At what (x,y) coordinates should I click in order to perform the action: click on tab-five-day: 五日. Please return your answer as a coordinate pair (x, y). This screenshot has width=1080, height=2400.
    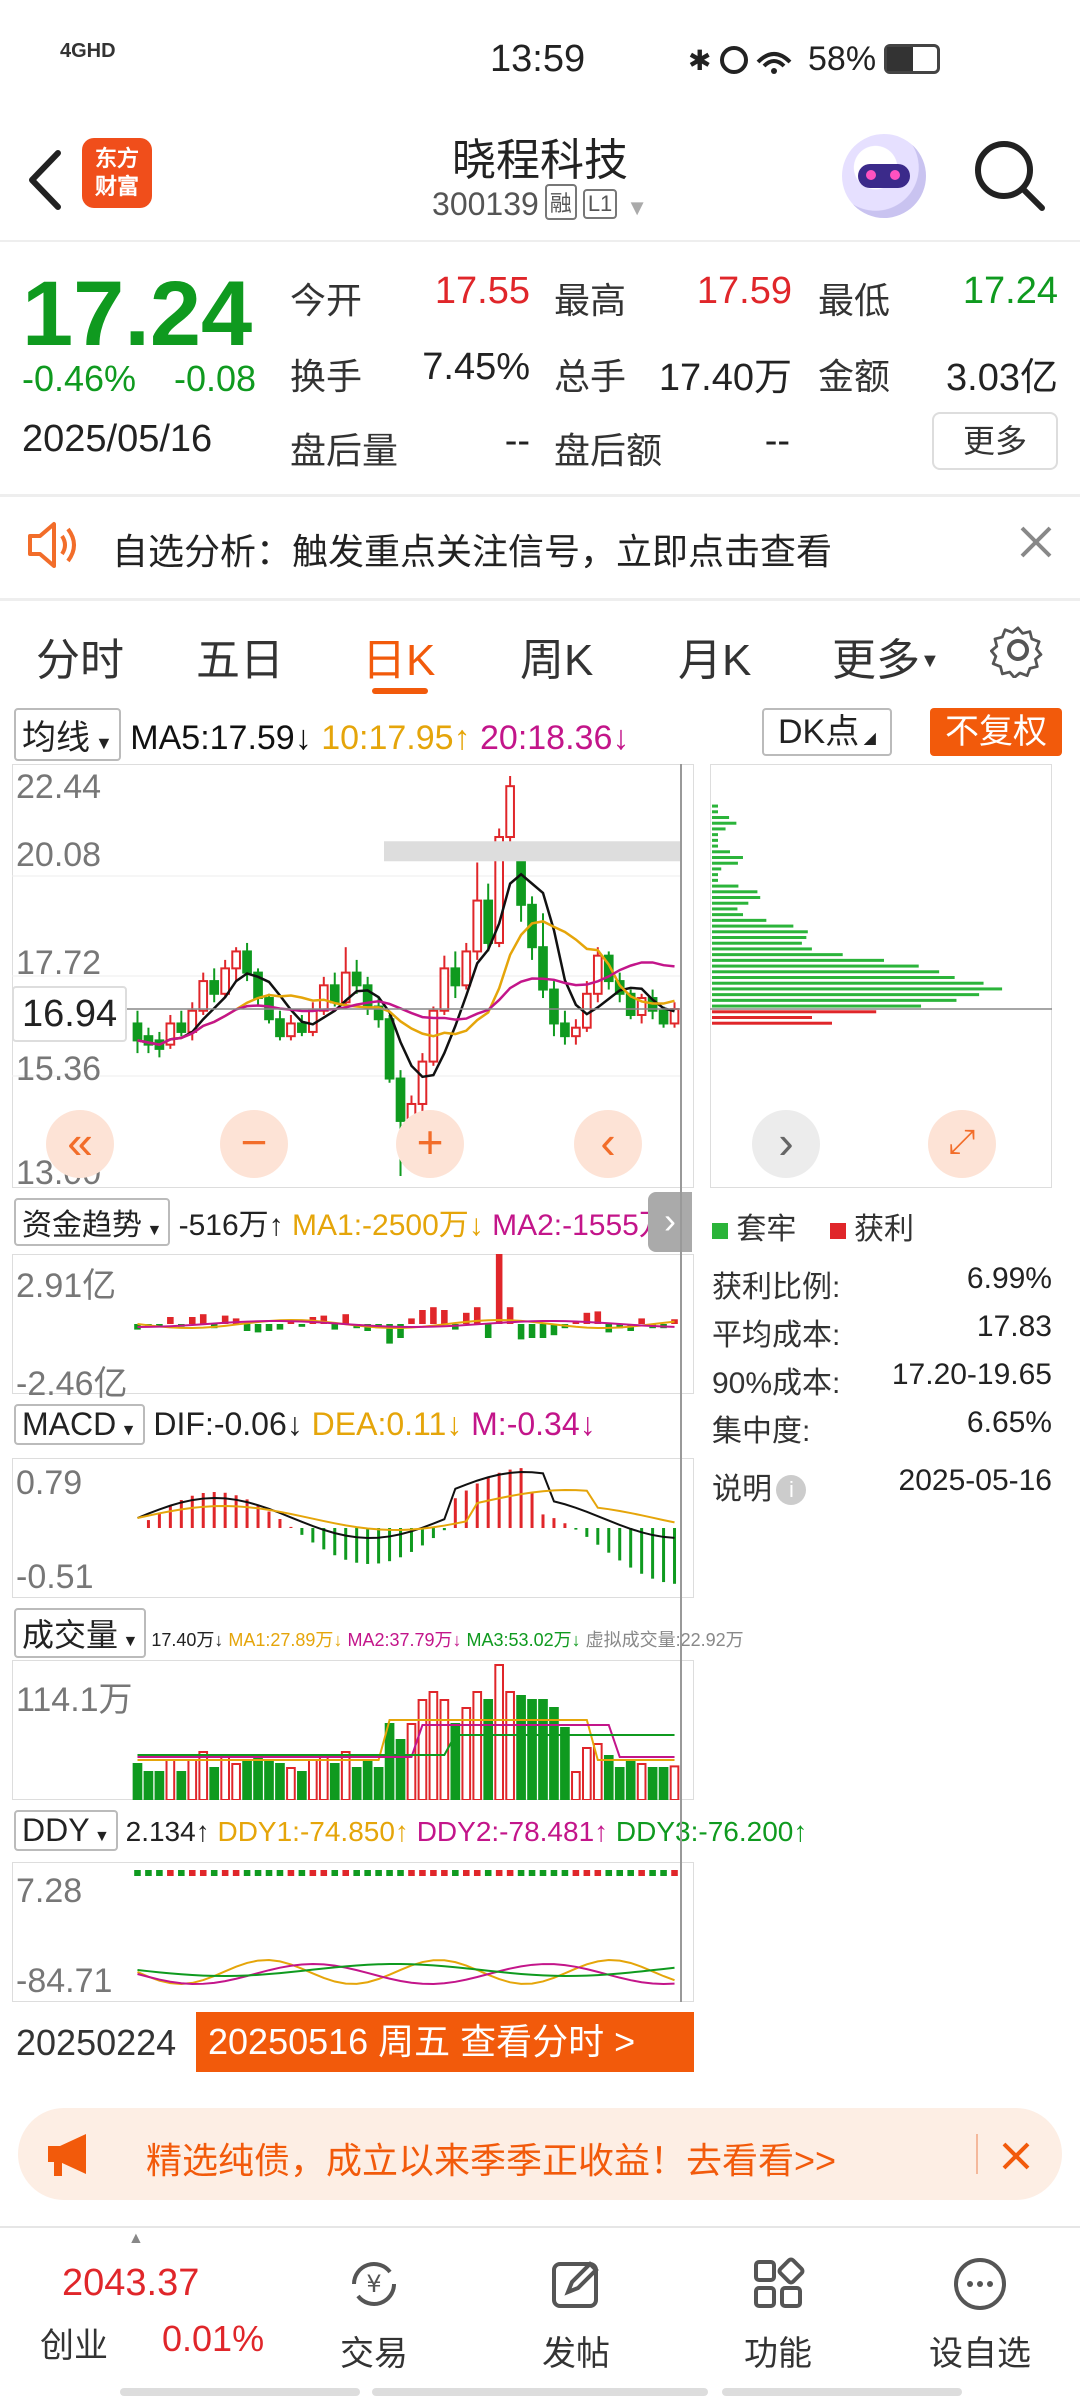
    Looking at the image, I should click on (240, 656).